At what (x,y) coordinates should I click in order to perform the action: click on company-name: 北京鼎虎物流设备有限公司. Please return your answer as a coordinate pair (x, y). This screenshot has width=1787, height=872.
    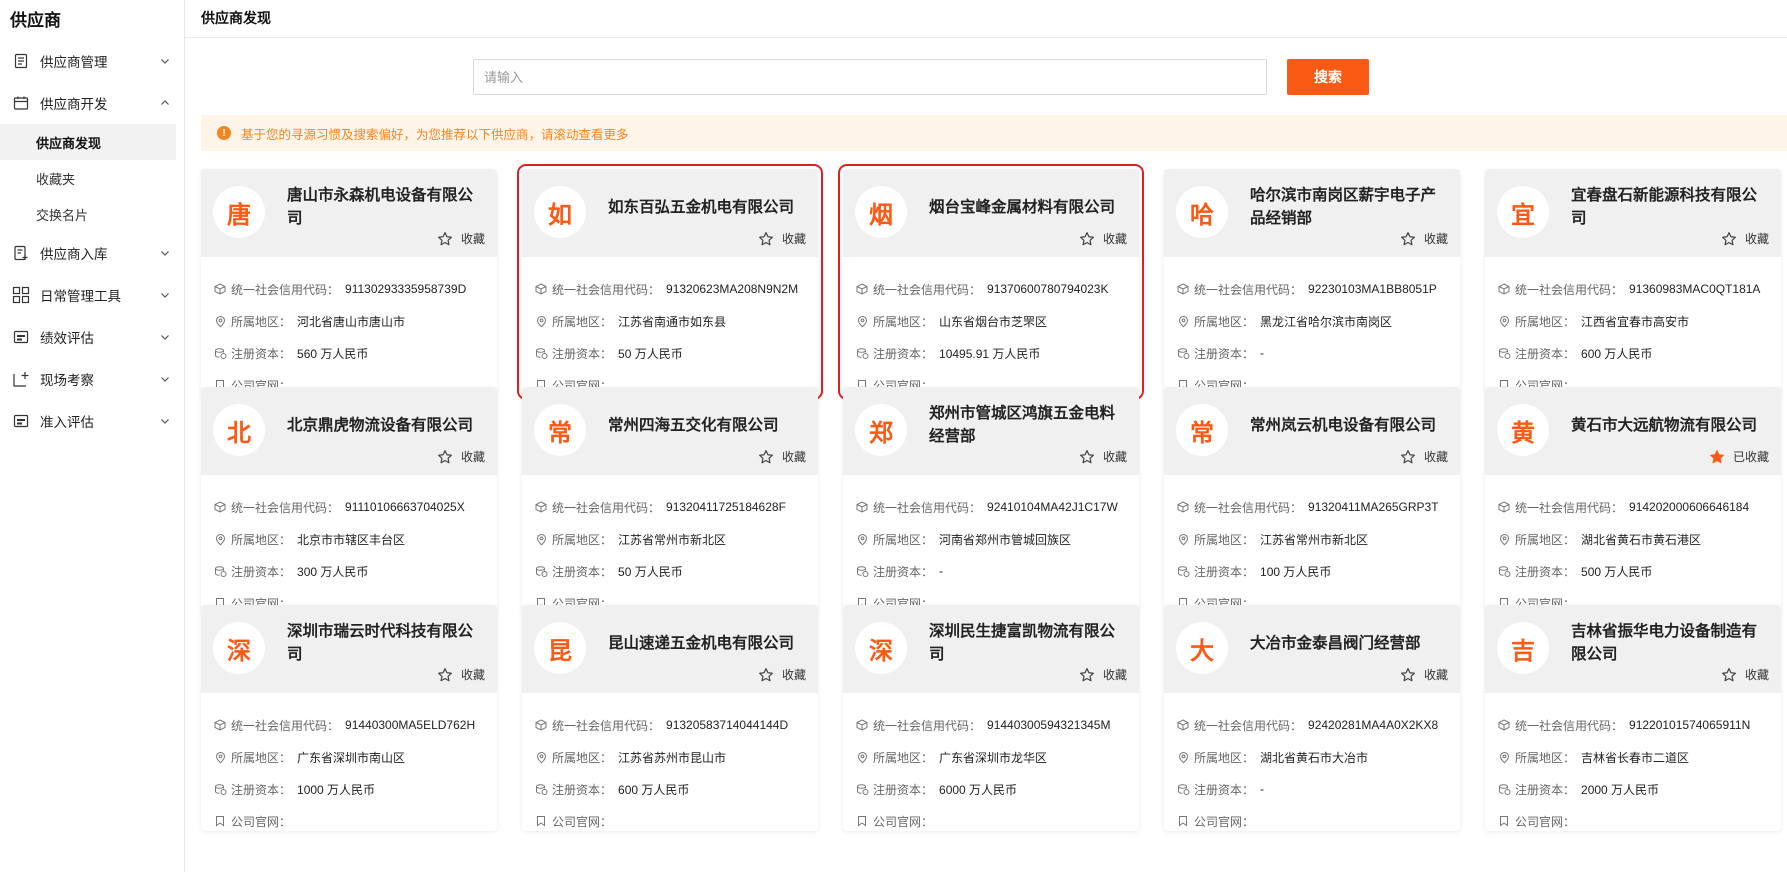
    Looking at the image, I should click on (385, 425).